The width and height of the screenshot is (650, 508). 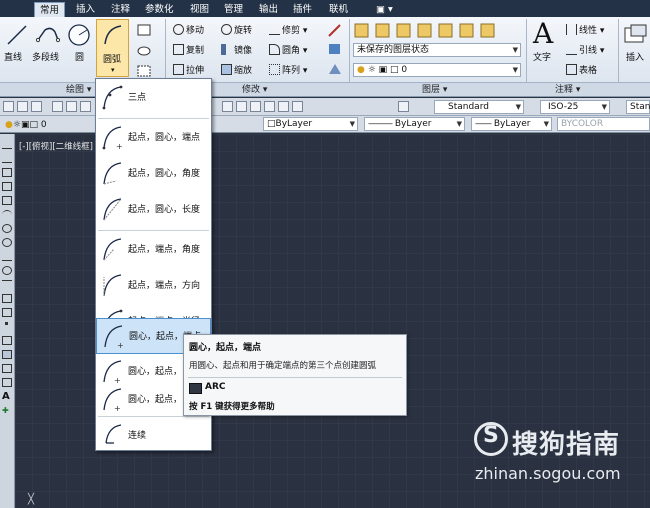 What do you see at coordinates (302, 9) in the screenshot?
I see `tab-plugins: 插件` at bounding box center [302, 9].